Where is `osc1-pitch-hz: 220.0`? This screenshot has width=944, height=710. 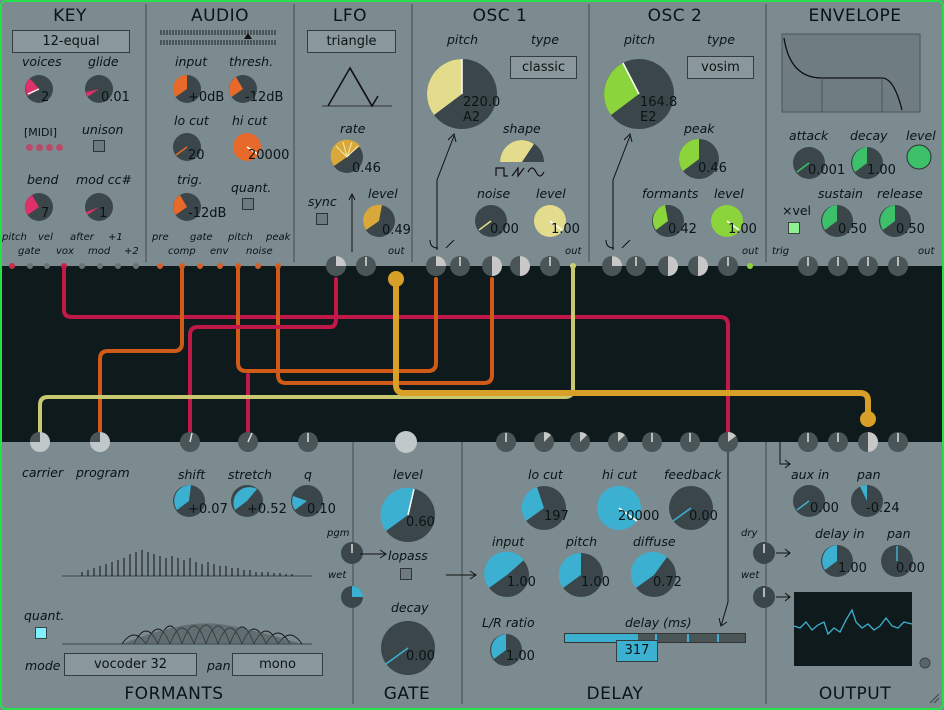 osc1-pitch-hz: 220.0 is located at coordinates (482, 102).